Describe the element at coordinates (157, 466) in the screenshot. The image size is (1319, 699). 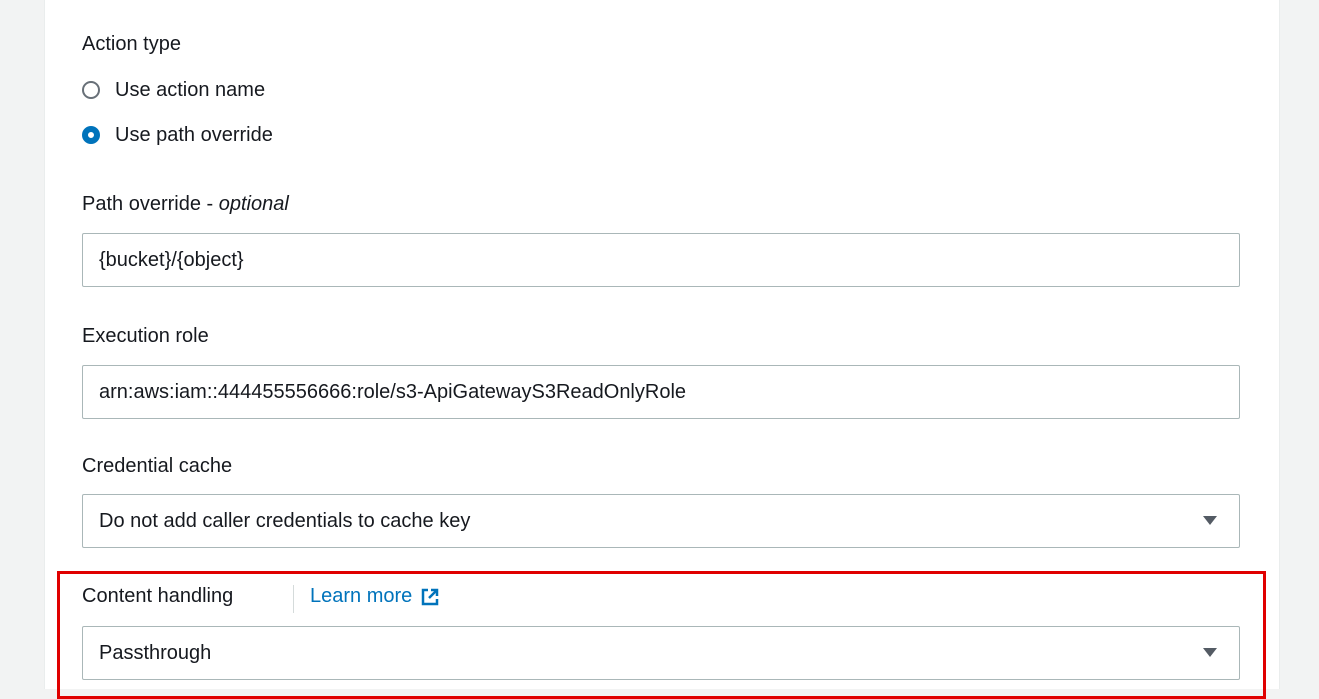
I see `credential-cache-label: Credential cache` at that location.